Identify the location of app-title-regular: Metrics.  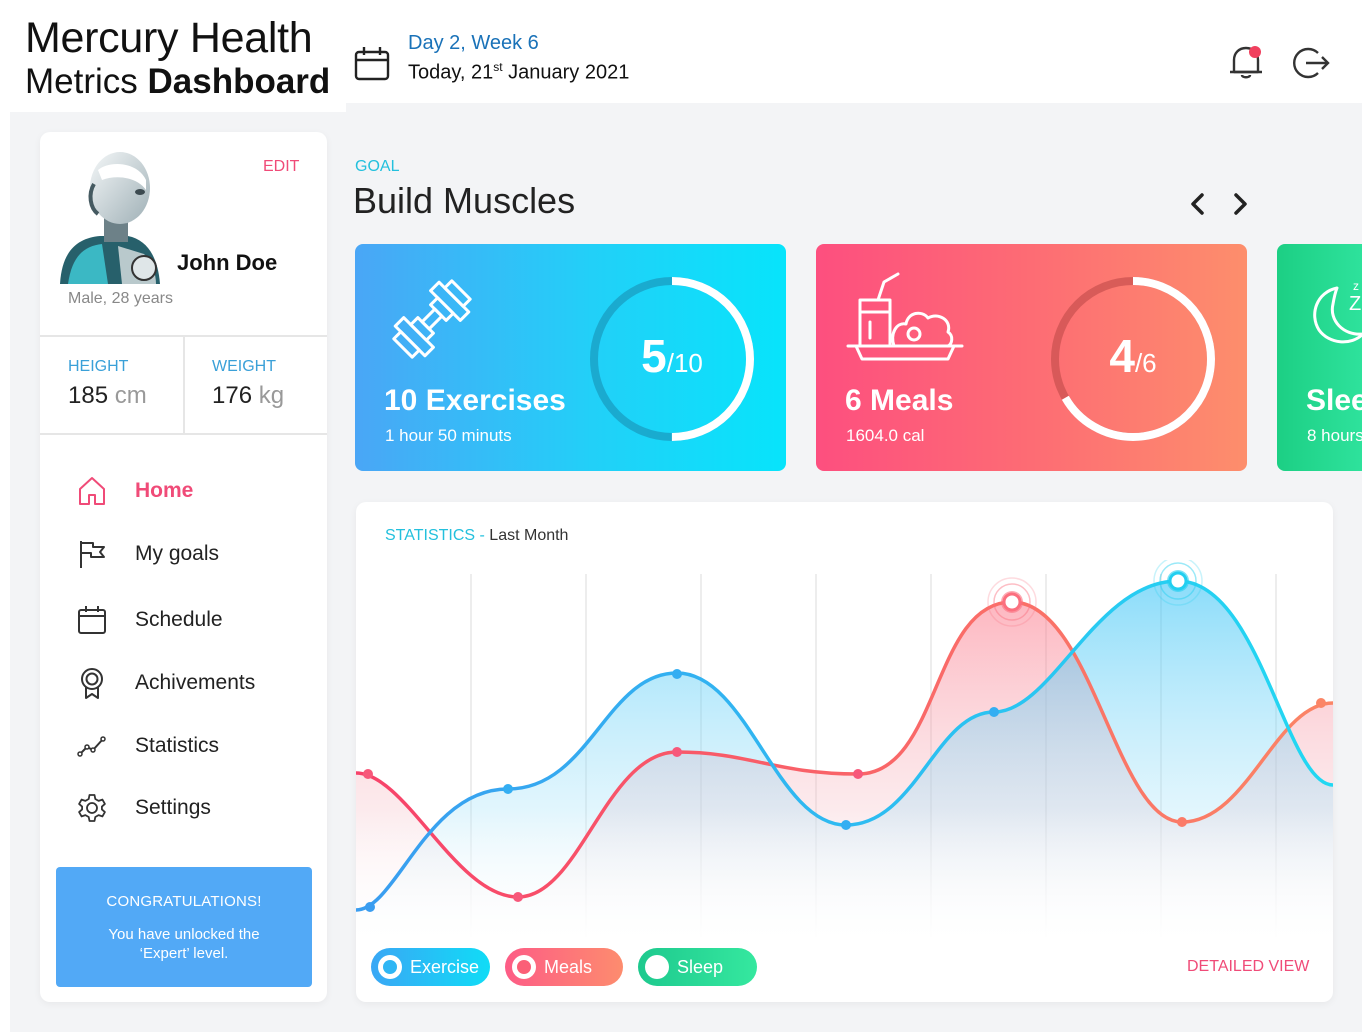
(86, 81).